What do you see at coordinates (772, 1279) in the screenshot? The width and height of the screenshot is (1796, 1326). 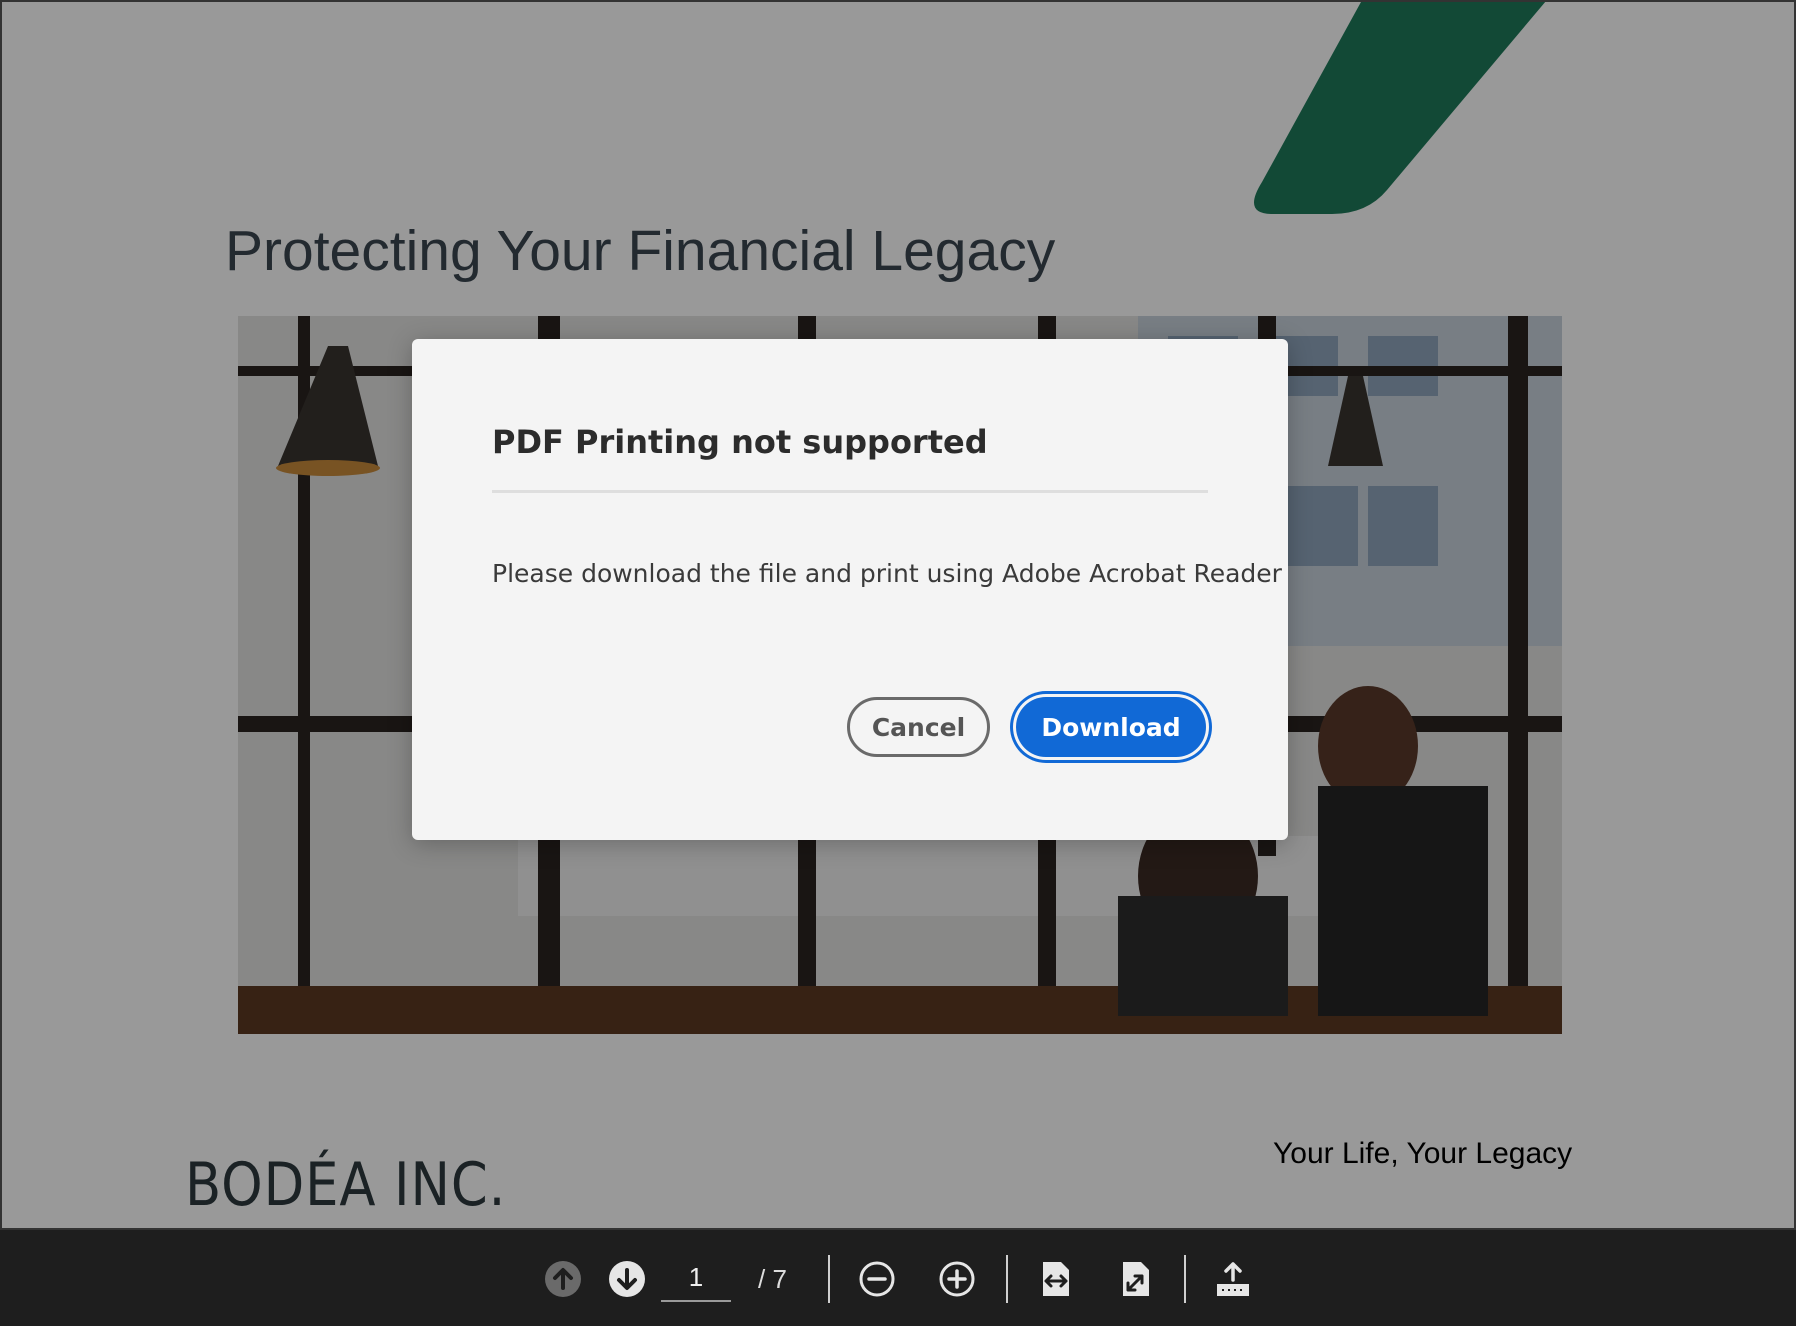 I see `page-total: / 7` at bounding box center [772, 1279].